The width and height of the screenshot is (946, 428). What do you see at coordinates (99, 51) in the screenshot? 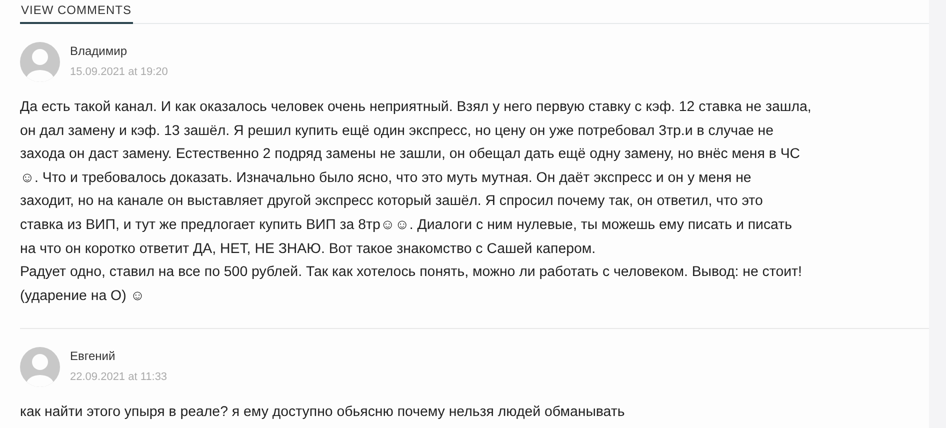
I see `author-name: Владимир` at bounding box center [99, 51].